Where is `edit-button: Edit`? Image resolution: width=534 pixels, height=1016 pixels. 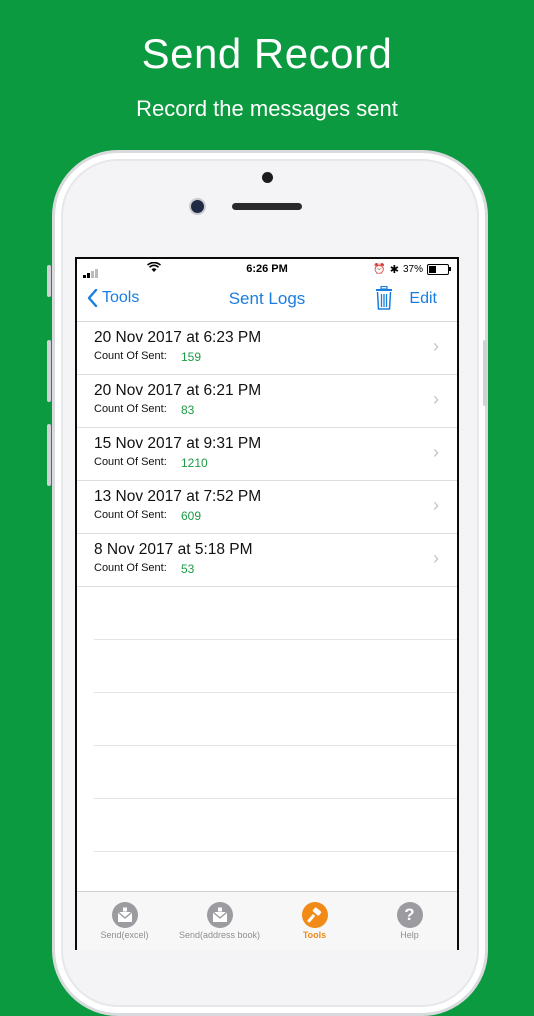
edit-button: Edit is located at coordinates (423, 299).